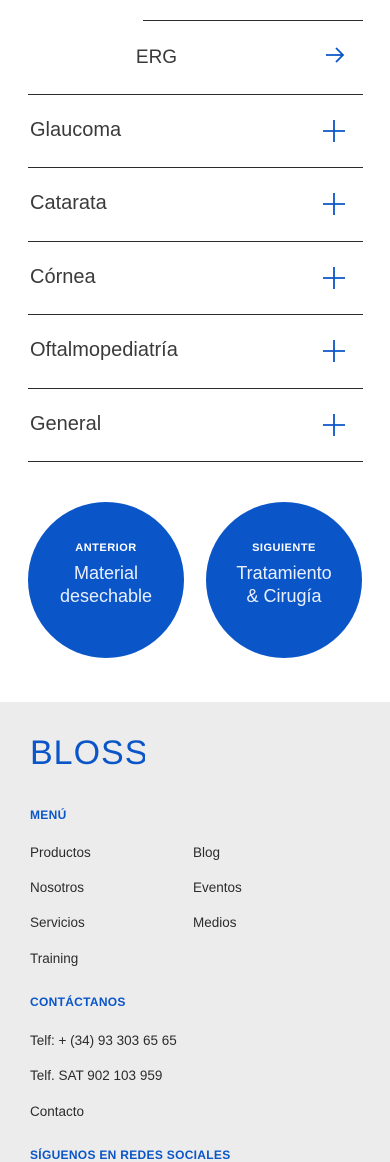 This screenshot has width=390, height=1162. What do you see at coordinates (103, 1040) in the screenshot?
I see `footer-phone: Telf: + (34) 93 303 65 65` at bounding box center [103, 1040].